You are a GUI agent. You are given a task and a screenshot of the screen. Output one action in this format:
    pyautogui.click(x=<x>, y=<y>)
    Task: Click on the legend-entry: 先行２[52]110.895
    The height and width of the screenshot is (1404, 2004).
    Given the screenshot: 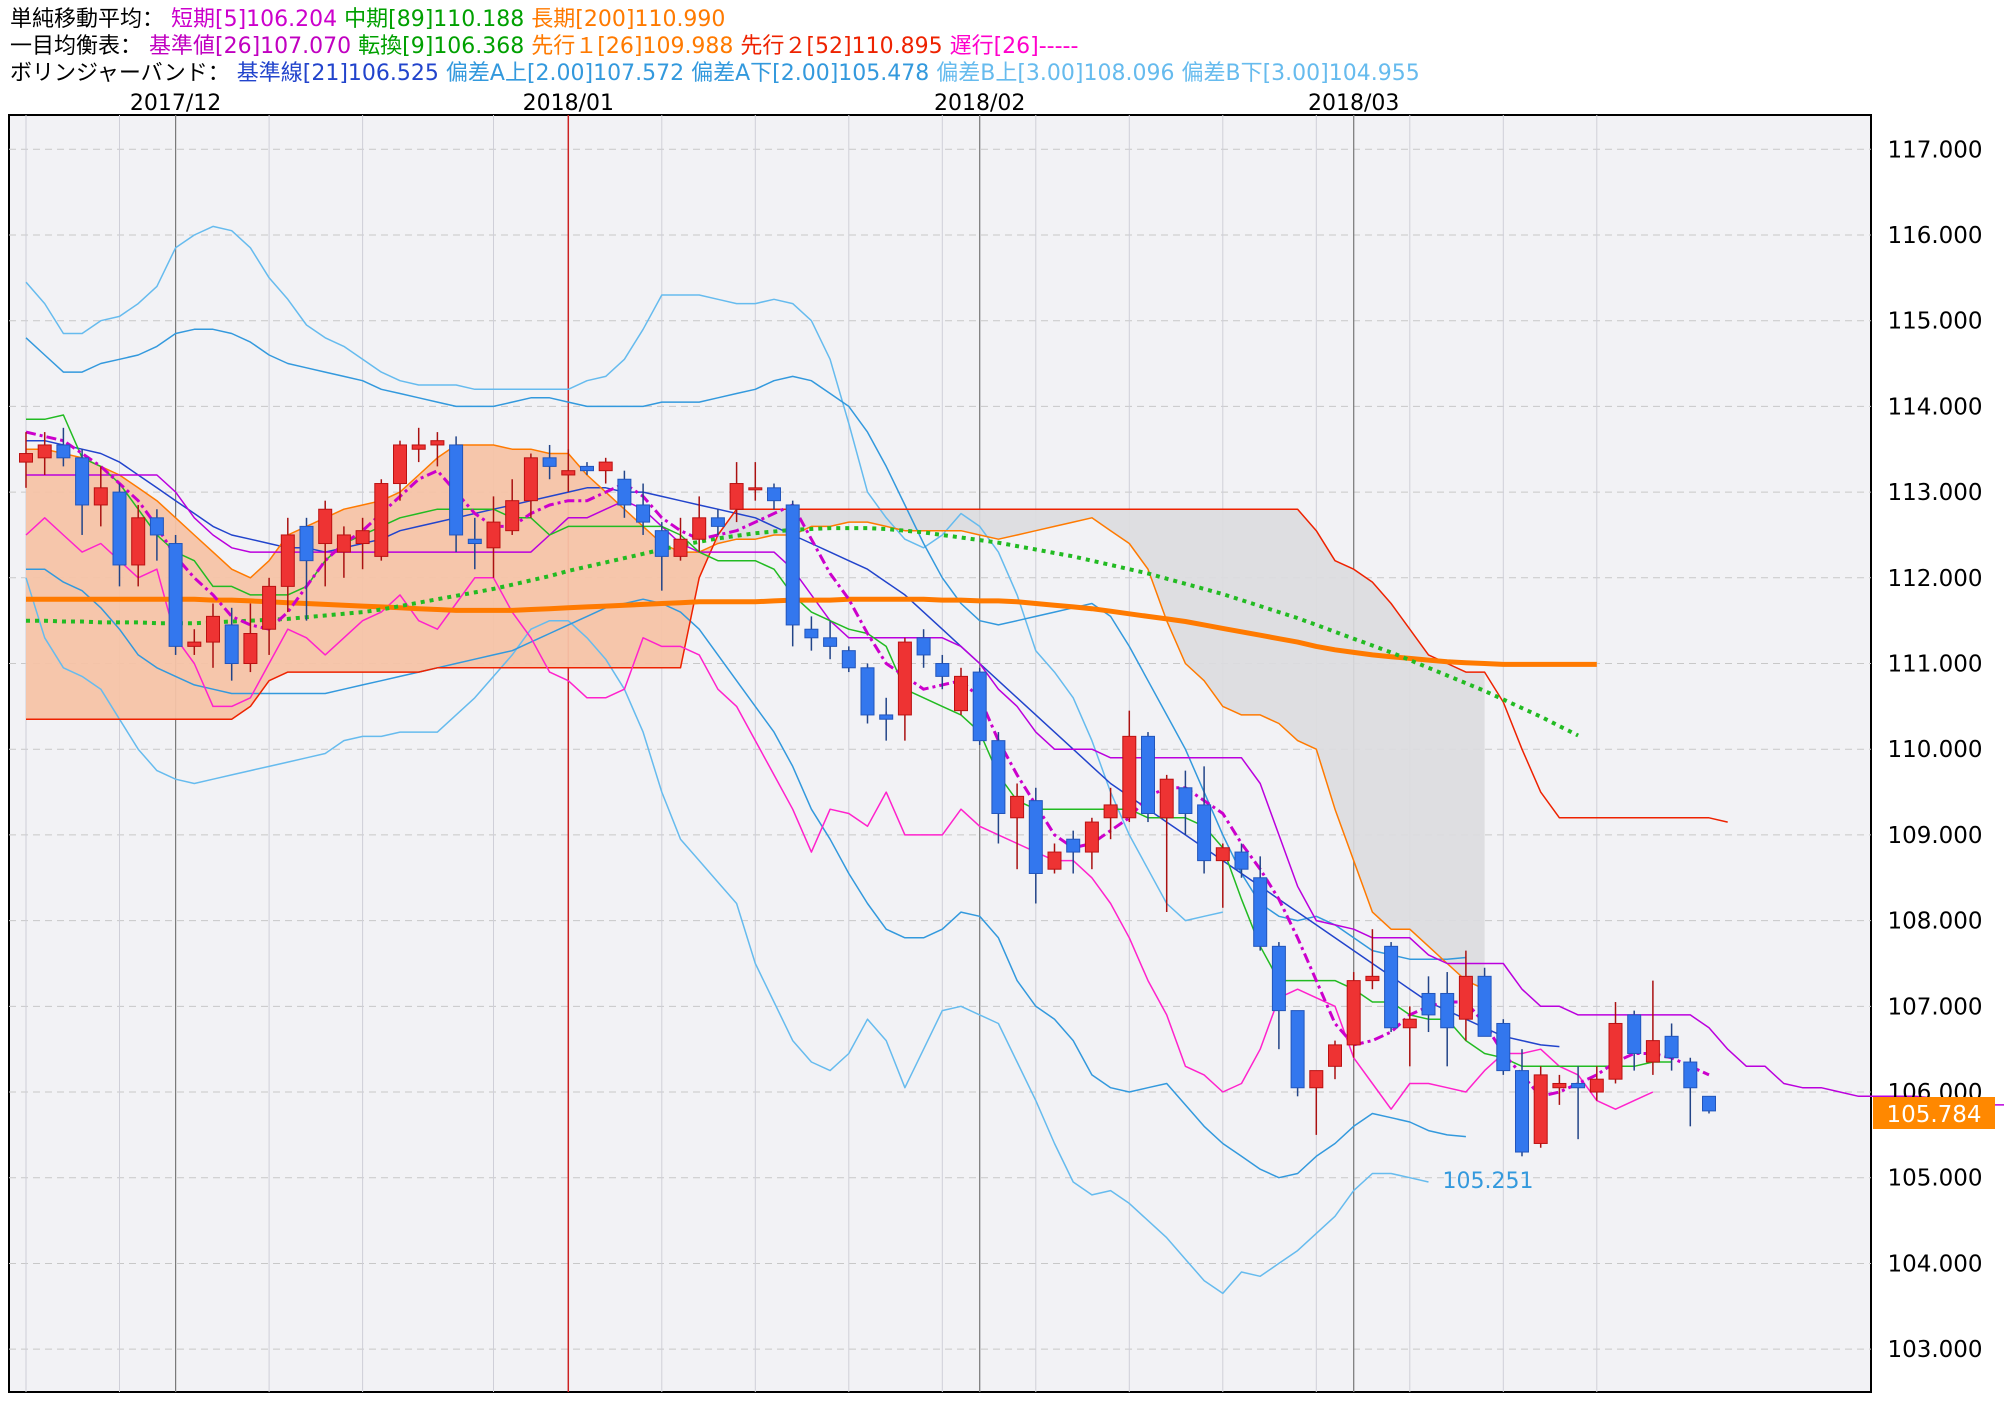 What is the action you would take?
    pyautogui.click(x=837, y=46)
    